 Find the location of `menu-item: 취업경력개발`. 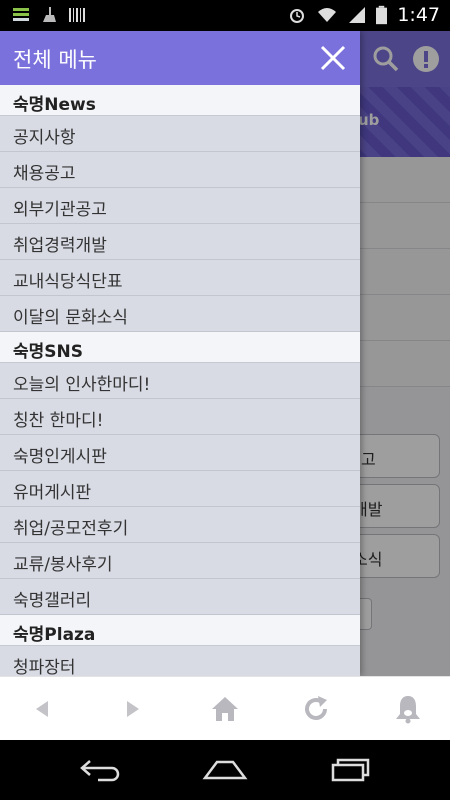

menu-item: 취업경력개발 is located at coordinates (180, 242).